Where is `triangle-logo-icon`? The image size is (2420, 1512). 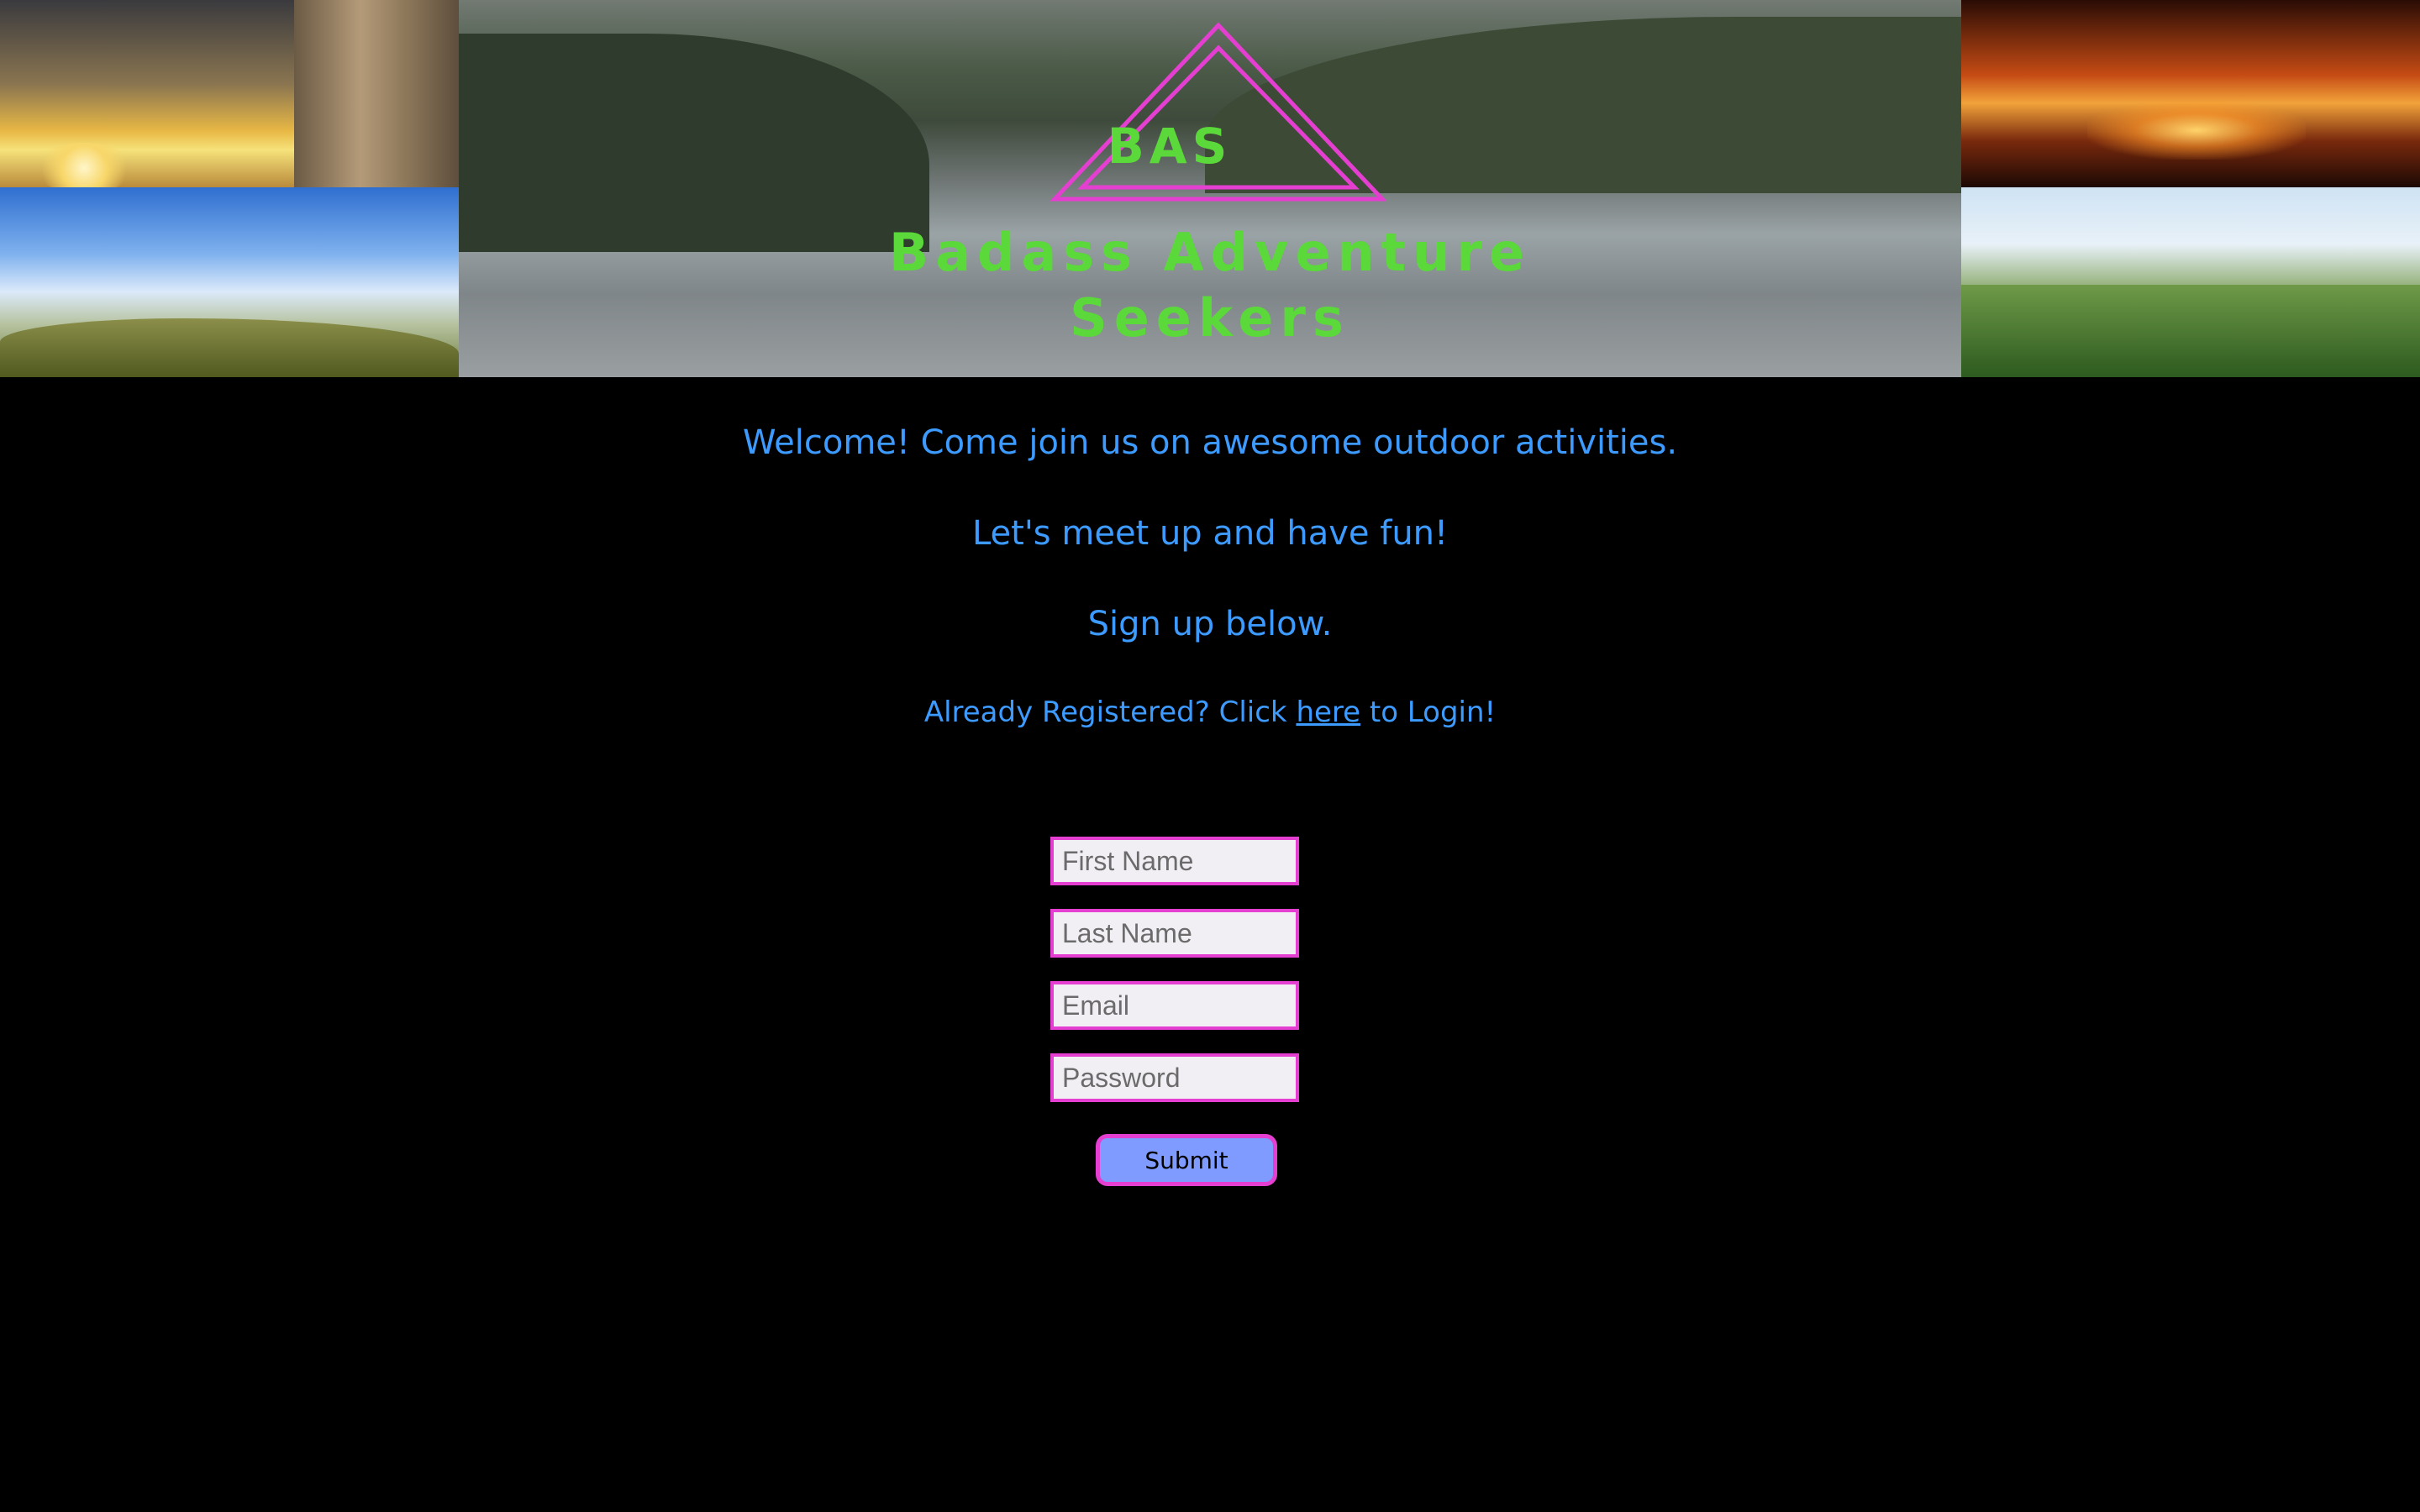 triangle-logo-icon is located at coordinates (1218, 112).